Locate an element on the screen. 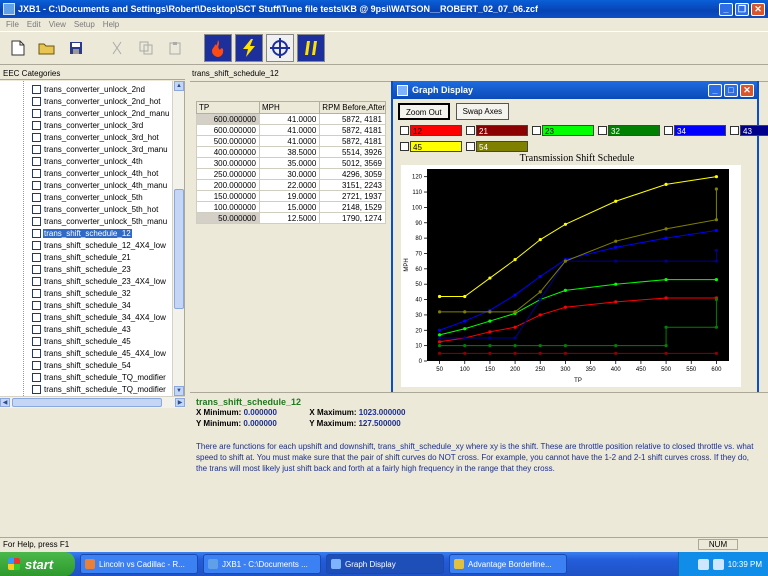 The height and width of the screenshot is (576, 768). scroll-up-arrow-icon: ▲ is located at coordinates (179, 86).